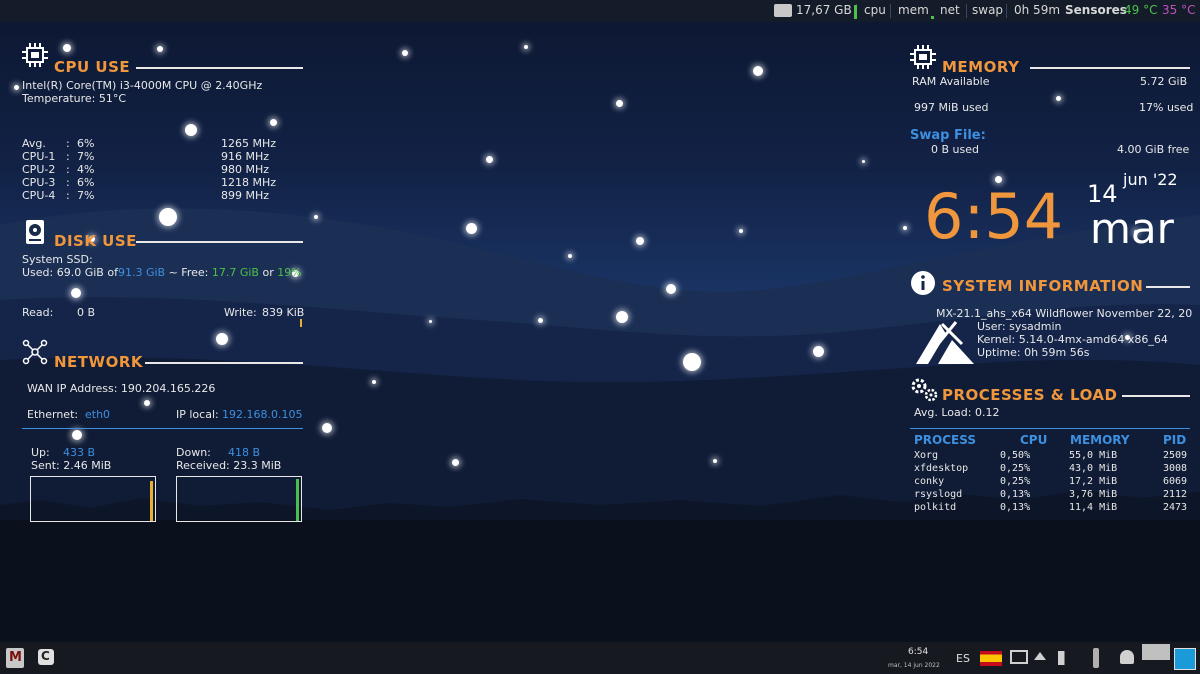 The width and height of the screenshot is (1200, 674). What do you see at coordinates (1185, 659) in the screenshot?
I see `workspace-active-icon` at bounding box center [1185, 659].